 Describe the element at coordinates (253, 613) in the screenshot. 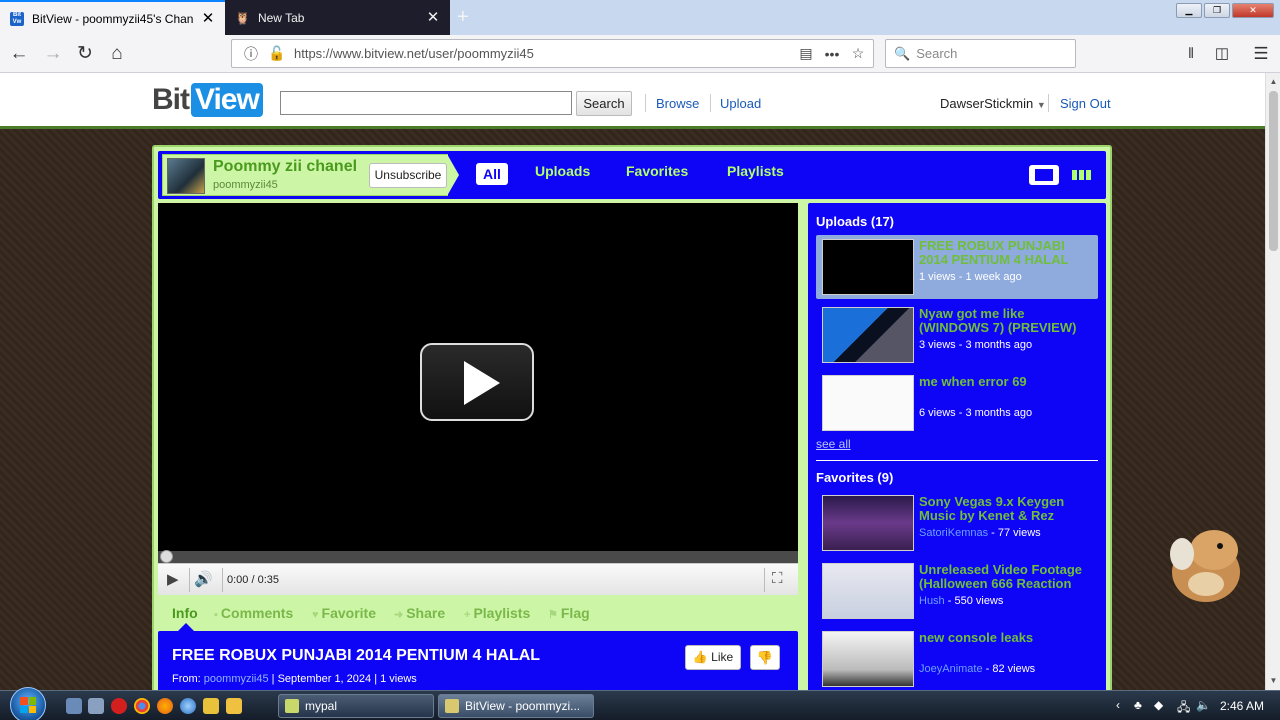

I see `tab-comments: ▪ Comments` at that location.